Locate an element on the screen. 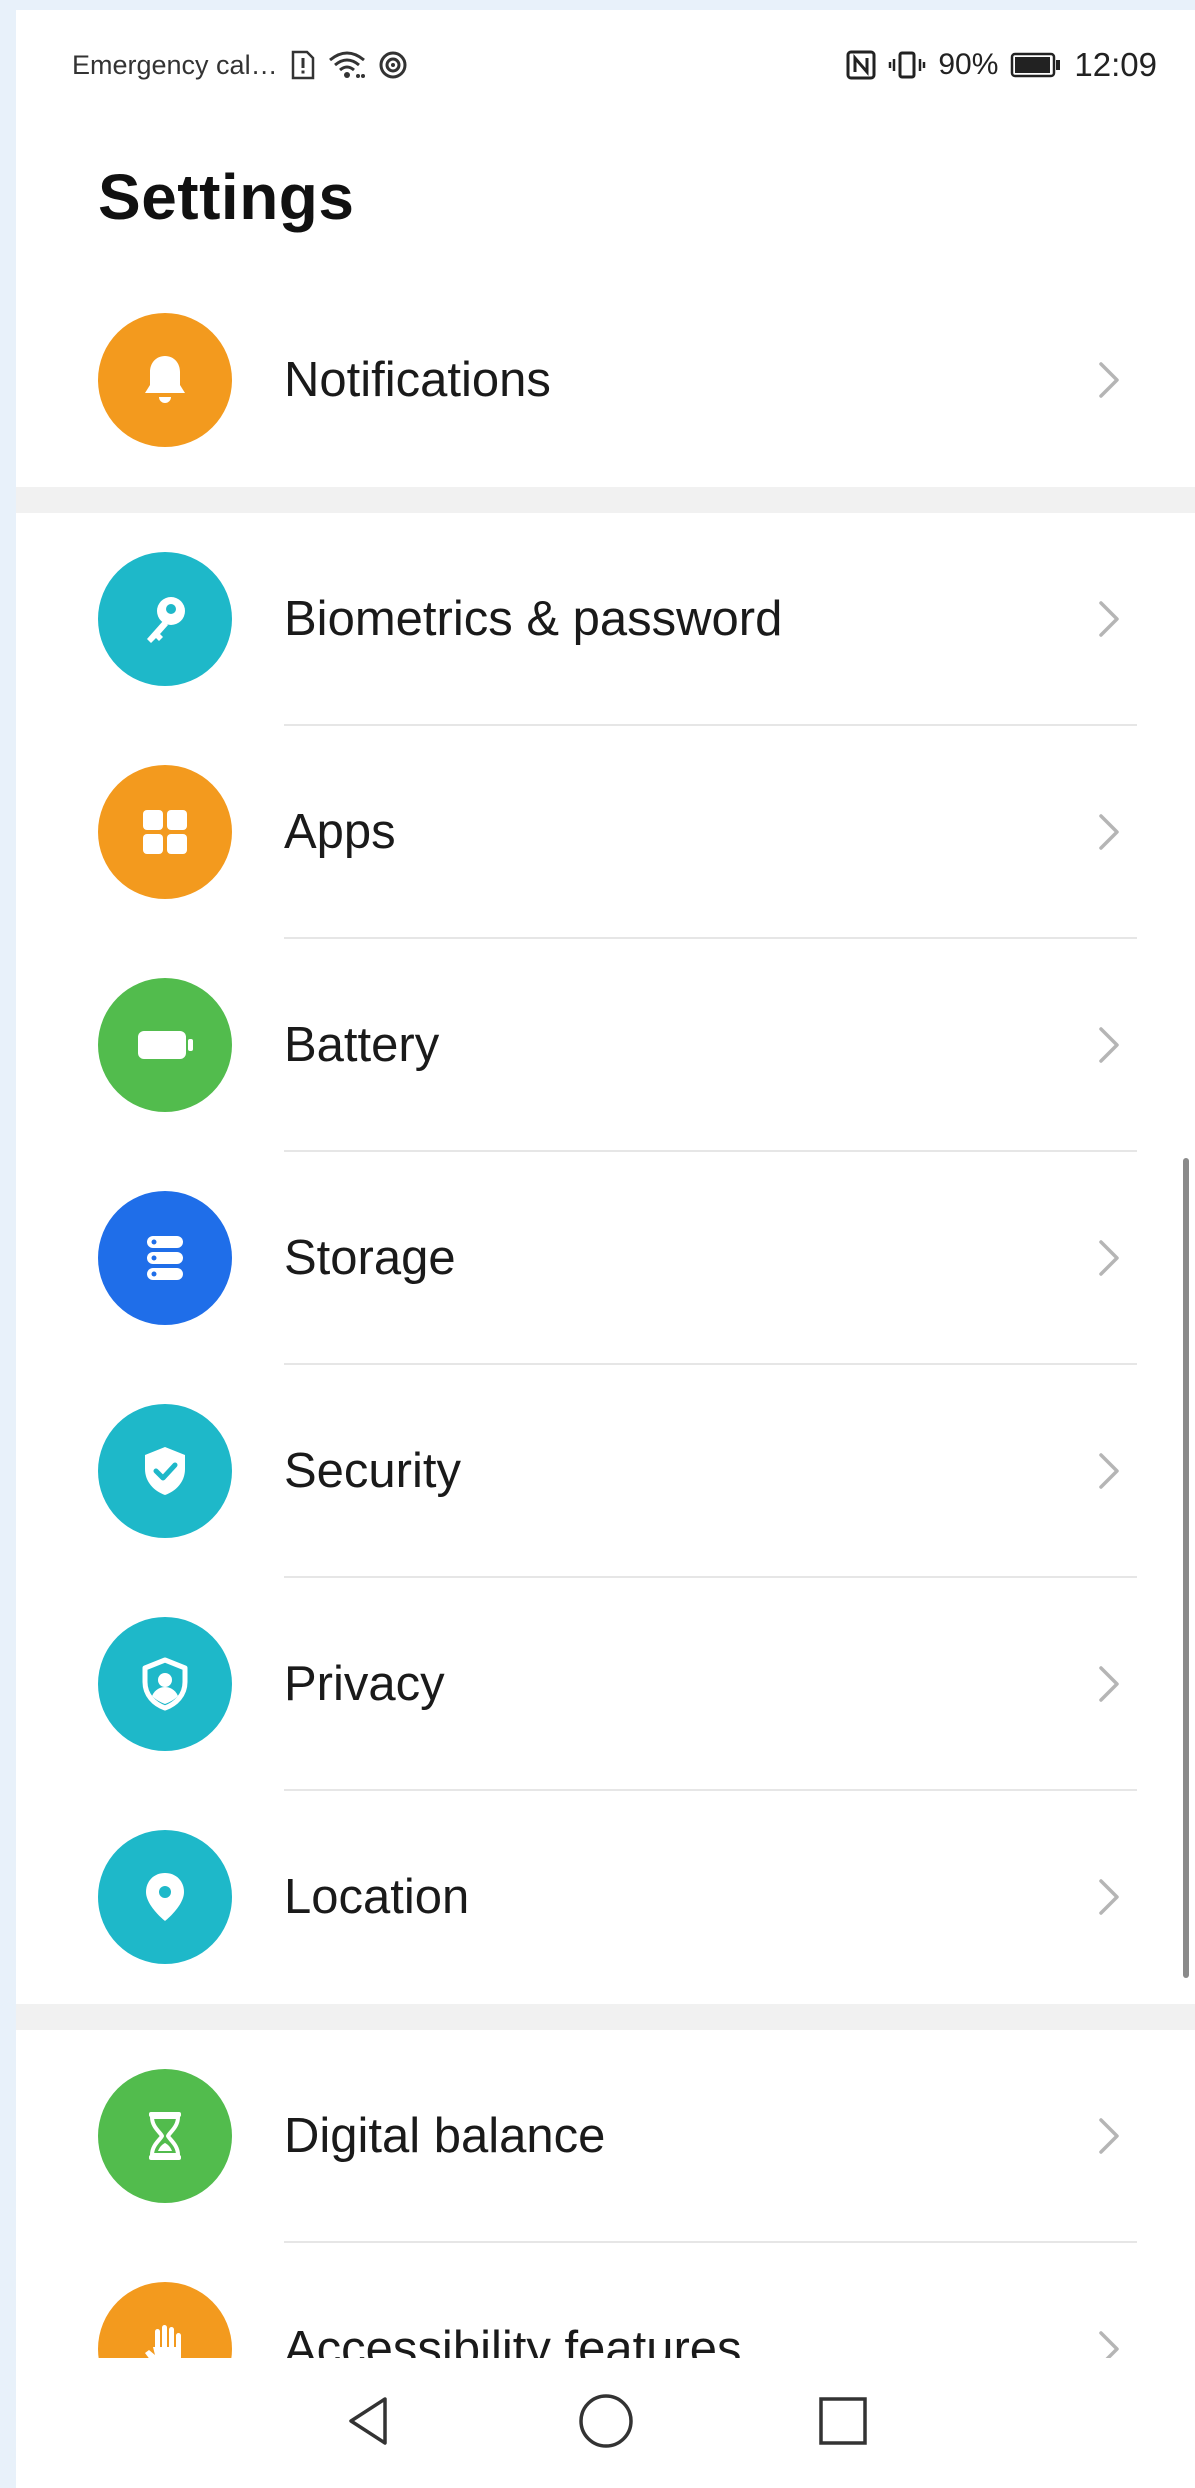 The width and height of the screenshot is (1195, 2488). navigation-bar is located at coordinates (605, 2423).